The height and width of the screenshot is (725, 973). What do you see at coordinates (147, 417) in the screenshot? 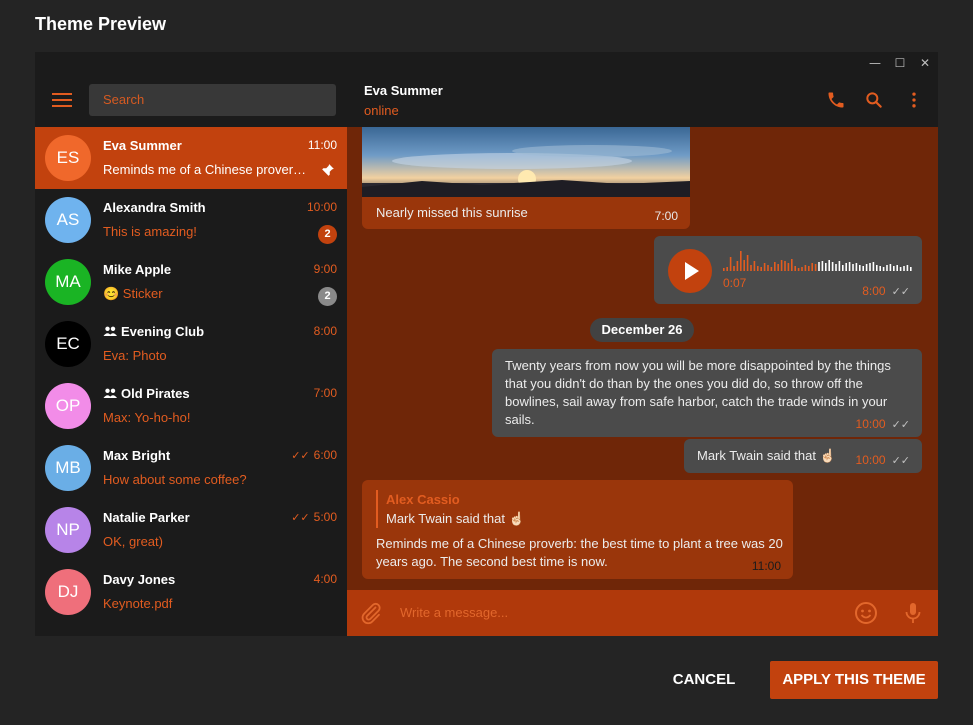
I see `chat-preview: Max: Yo-ho-ho!` at bounding box center [147, 417].